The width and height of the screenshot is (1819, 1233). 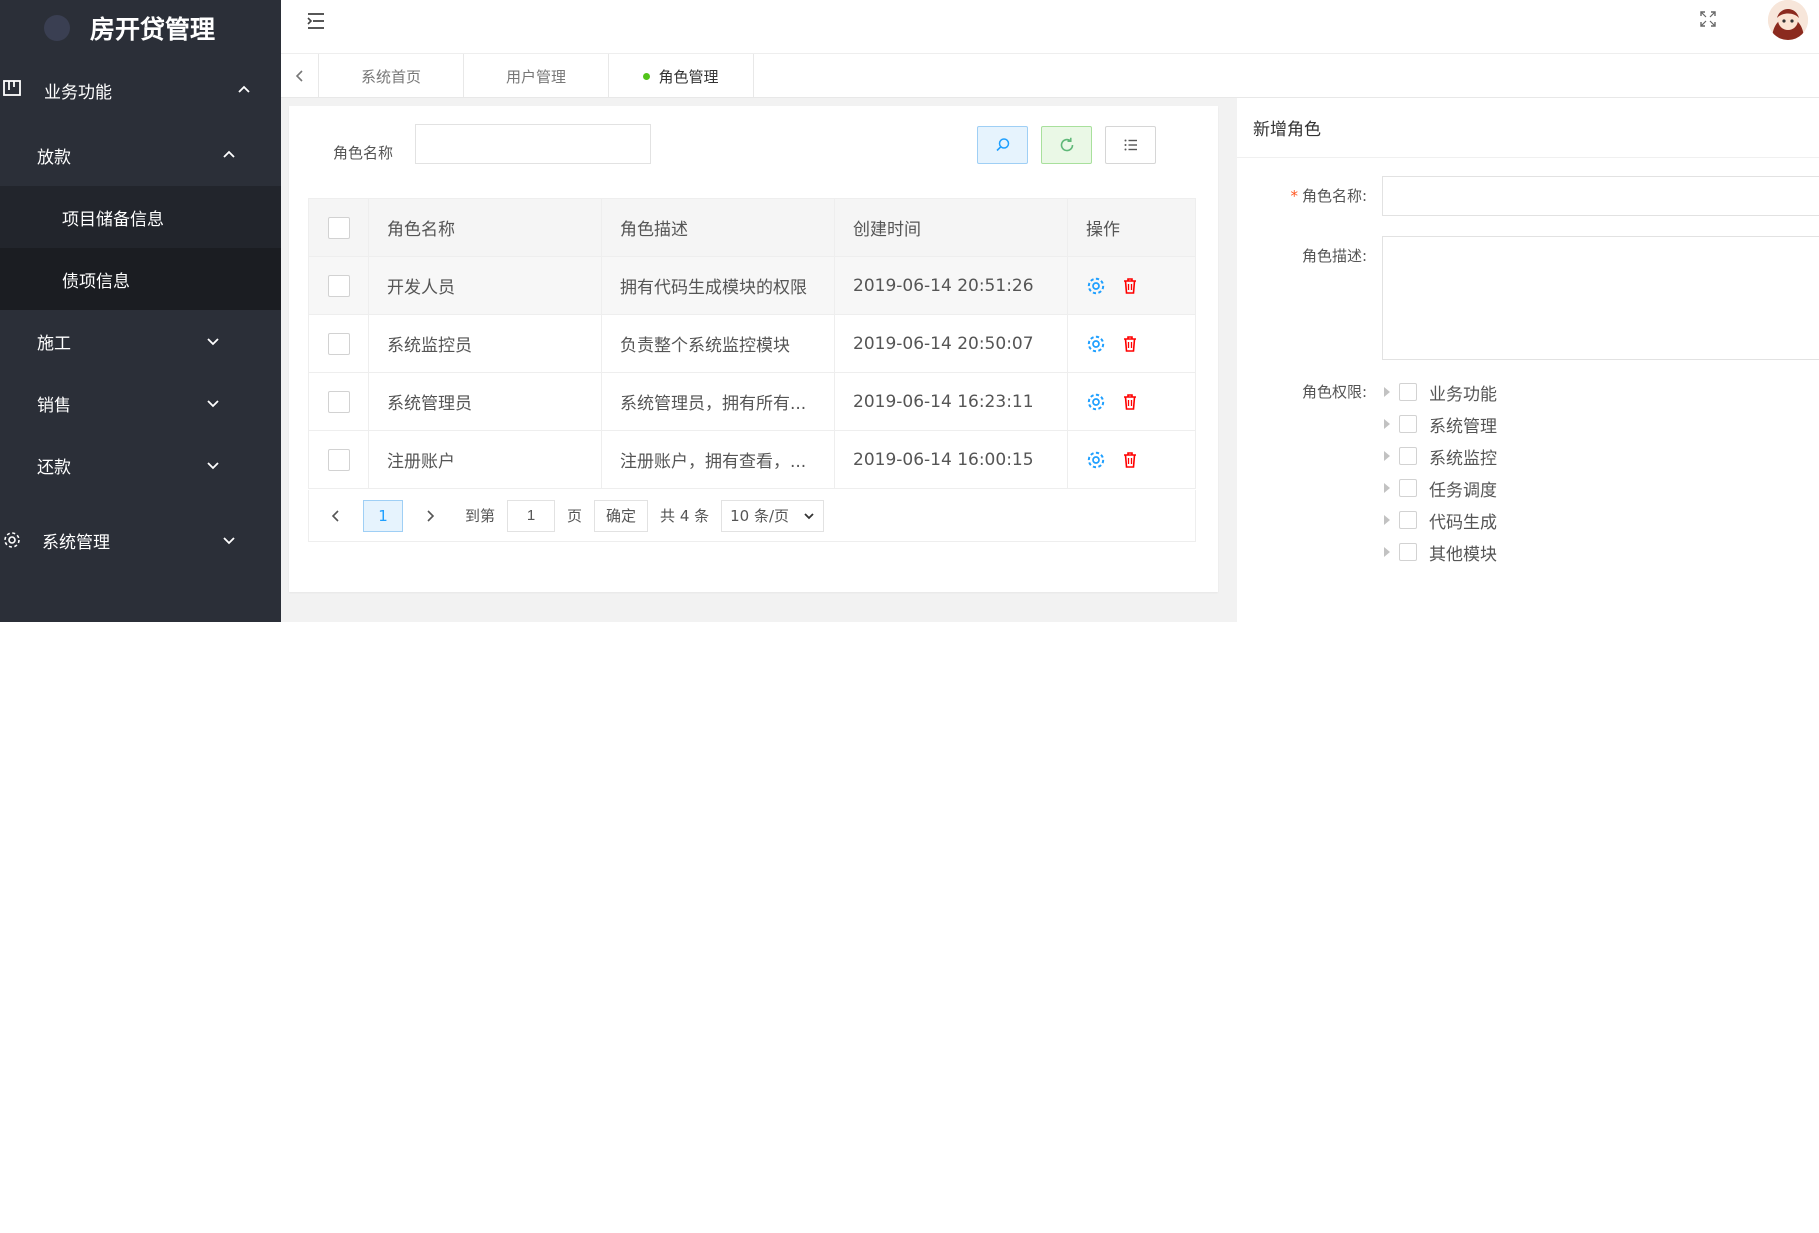 What do you see at coordinates (1440, 488) in the screenshot?
I see `tree-node: 任务调度` at bounding box center [1440, 488].